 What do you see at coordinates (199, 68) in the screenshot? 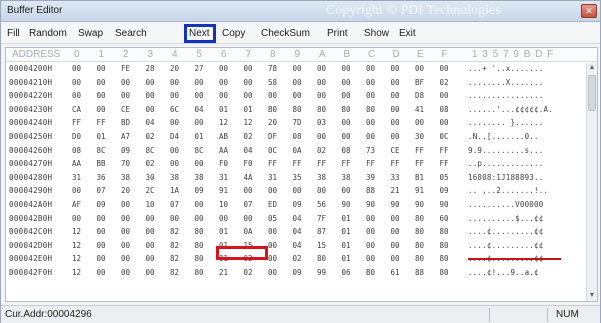
I see `hex-byte: 27` at bounding box center [199, 68].